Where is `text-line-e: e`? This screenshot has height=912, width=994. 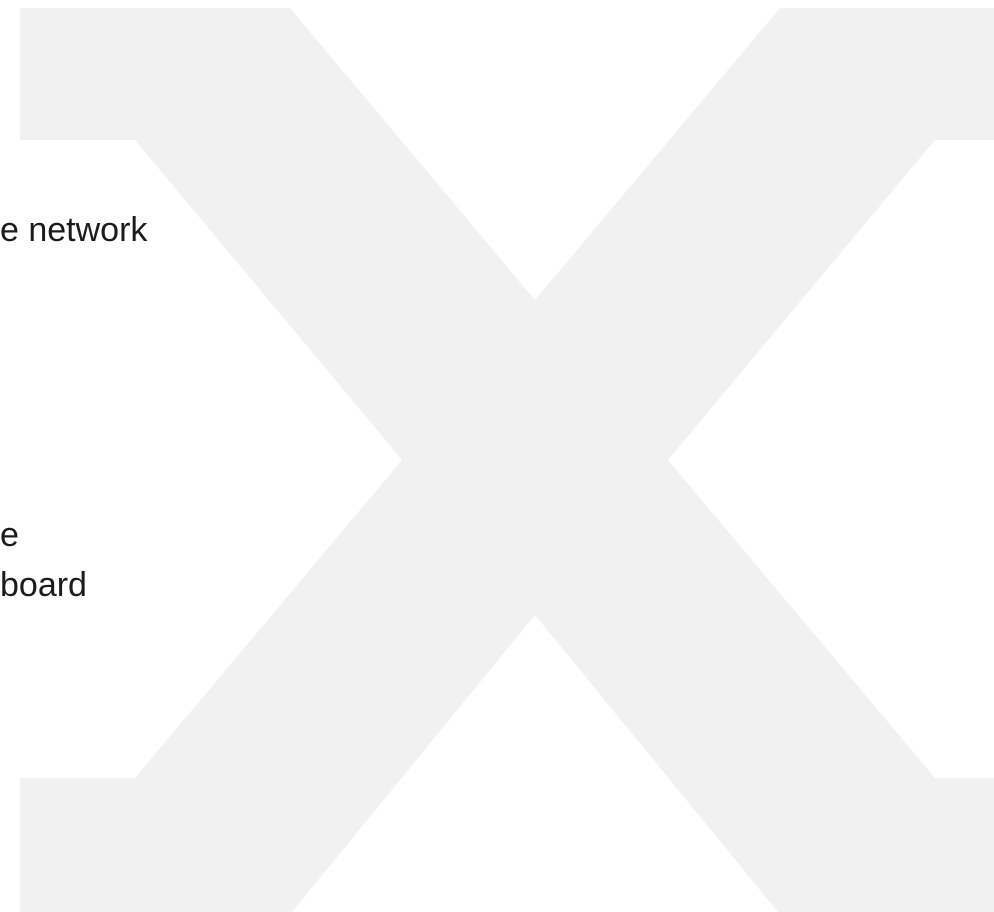
text-line-e: e is located at coordinates (9, 535).